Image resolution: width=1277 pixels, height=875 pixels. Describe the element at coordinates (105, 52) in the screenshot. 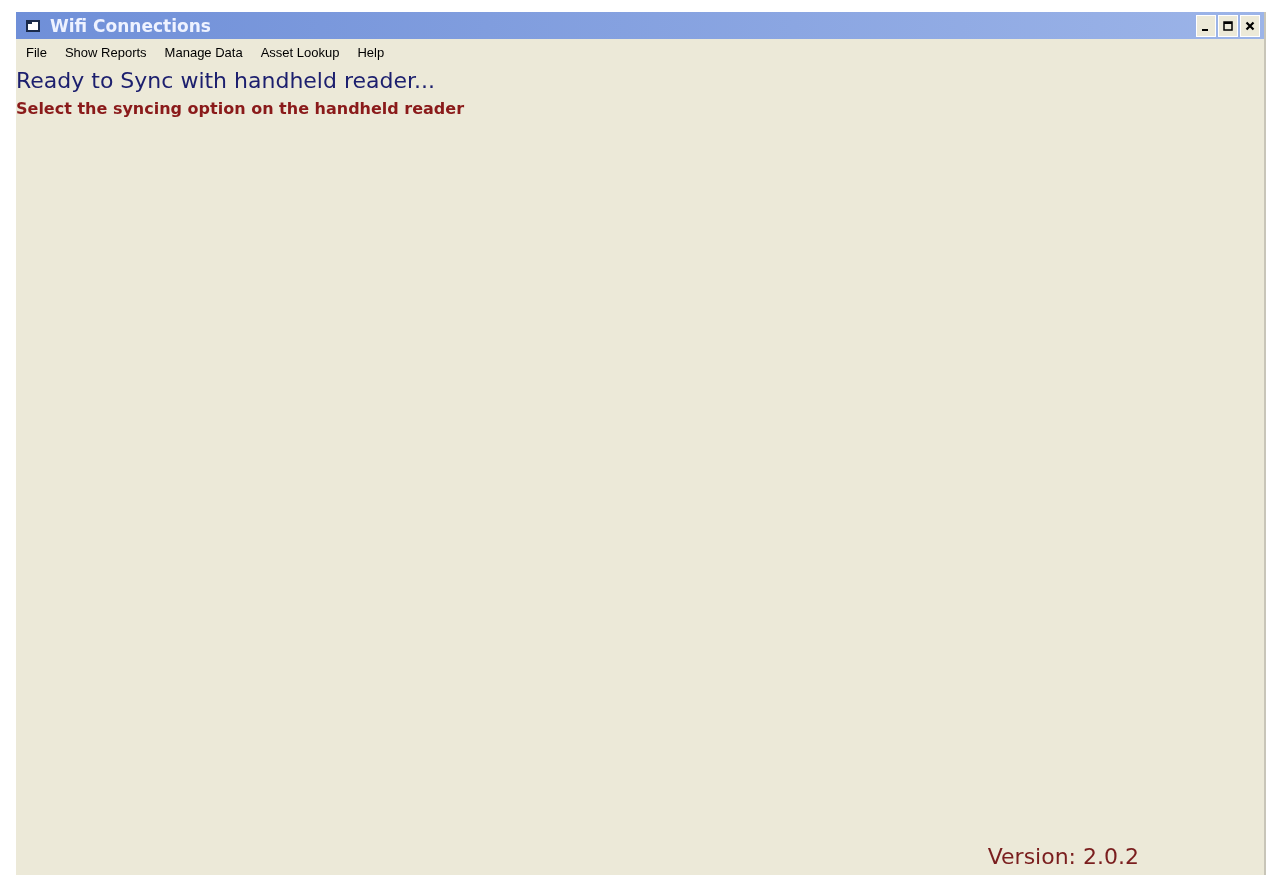

I see `menu-item: Show Reports` at that location.